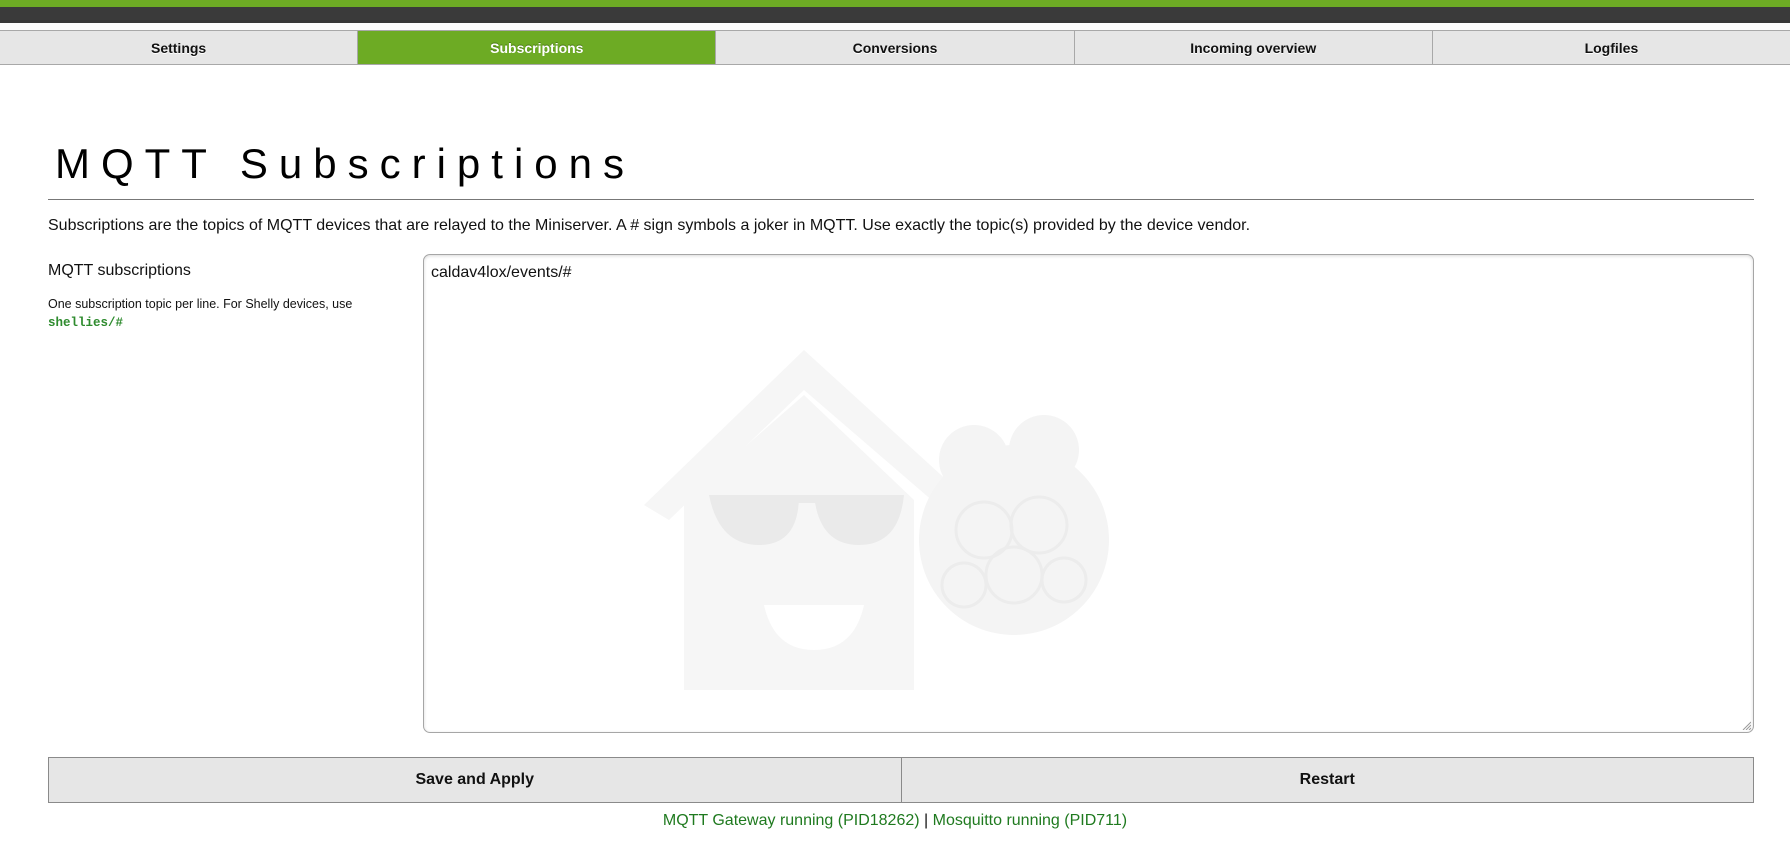 The image size is (1790, 854). Describe the element at coordinates (895, 3) in the screenshot. I see `header-accent-bar` at that location.